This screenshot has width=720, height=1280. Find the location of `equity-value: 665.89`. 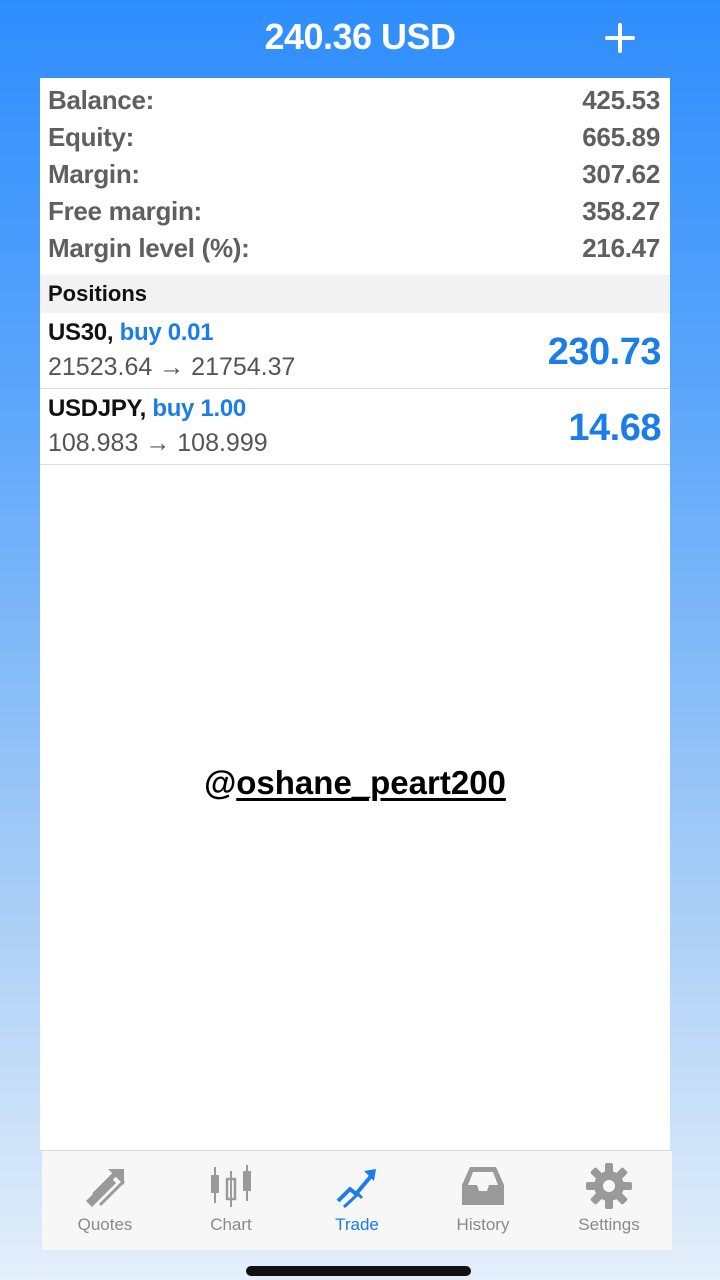

equity-value: 665.89 is located at coordinates (621, 137).